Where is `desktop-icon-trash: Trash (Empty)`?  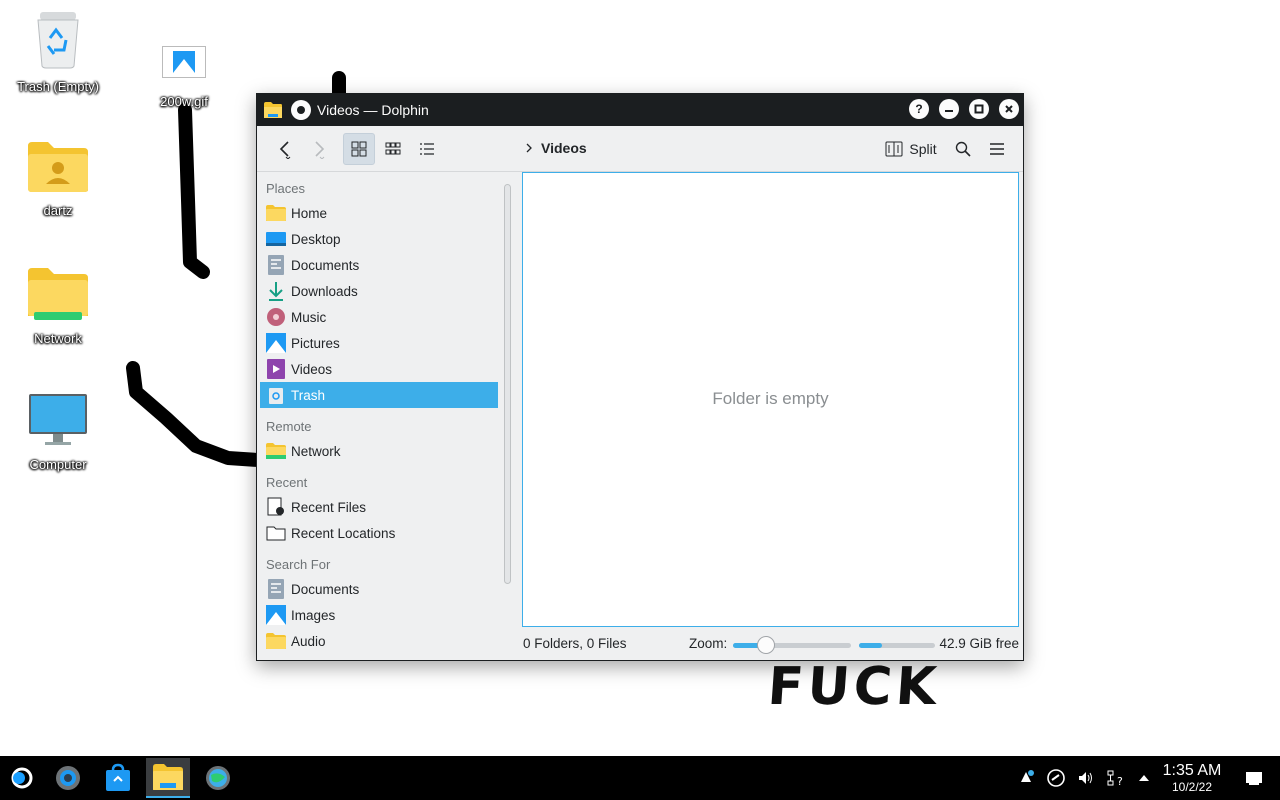 desktop-icon-trash: Trash (Empty) is located at coordinates (58, 52).